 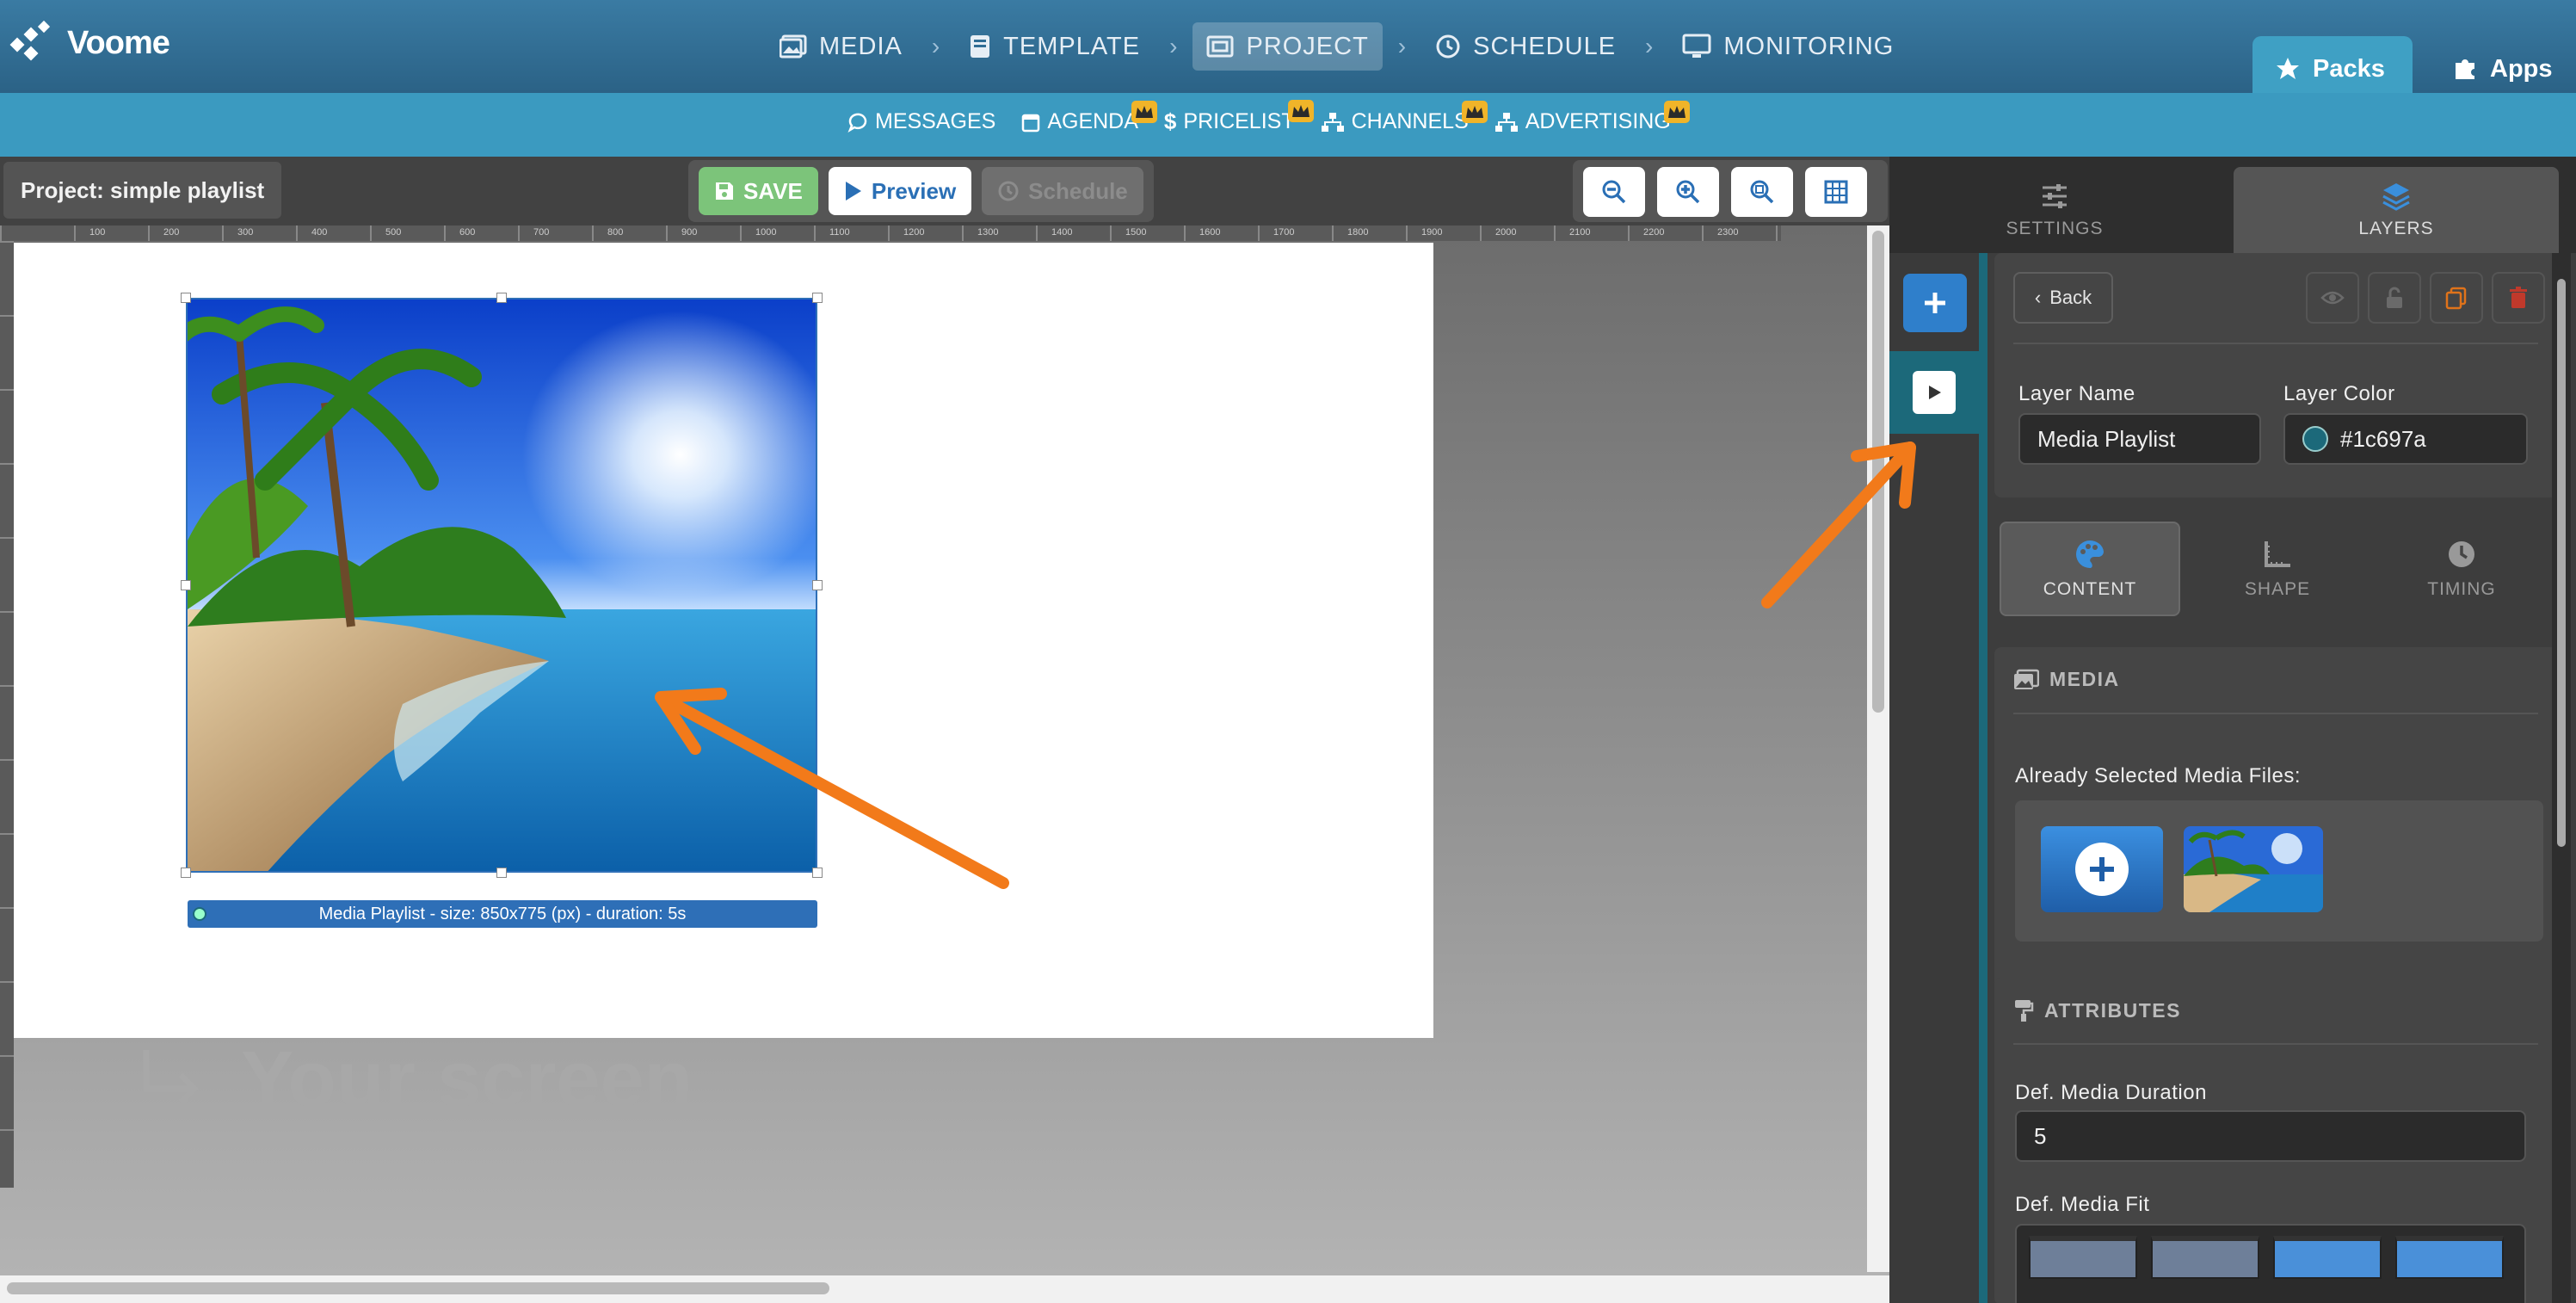 I want to click on canvas-vertical-scrollbar, so click(x=1878, y=748).